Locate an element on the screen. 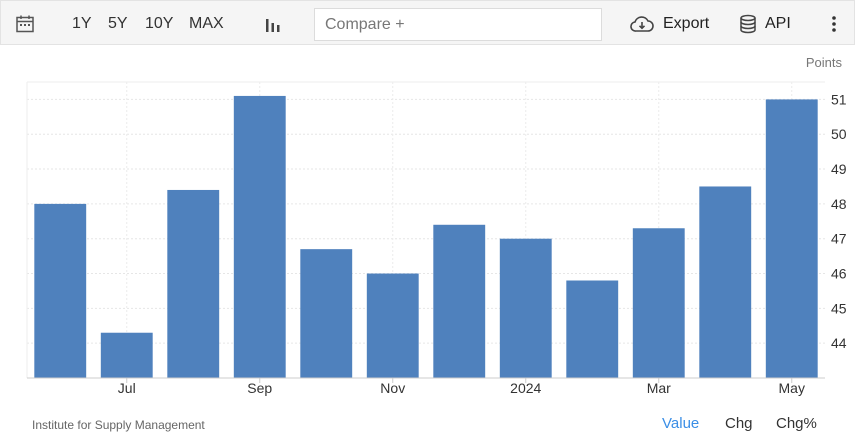 The width and height of the screenshot is (857, 447). y-tick-label: 46 is located at coordinates (839, 274).